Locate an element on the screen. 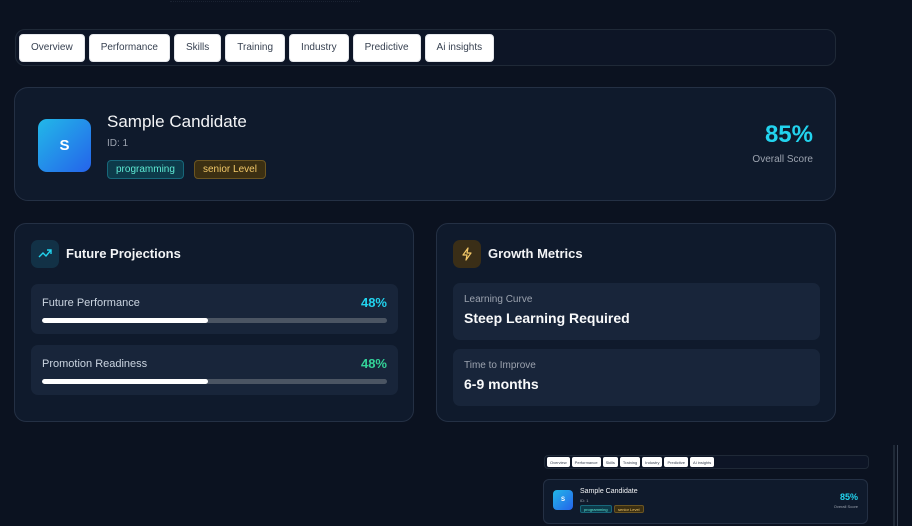  avatar: S is located at coordinates (64, 145).